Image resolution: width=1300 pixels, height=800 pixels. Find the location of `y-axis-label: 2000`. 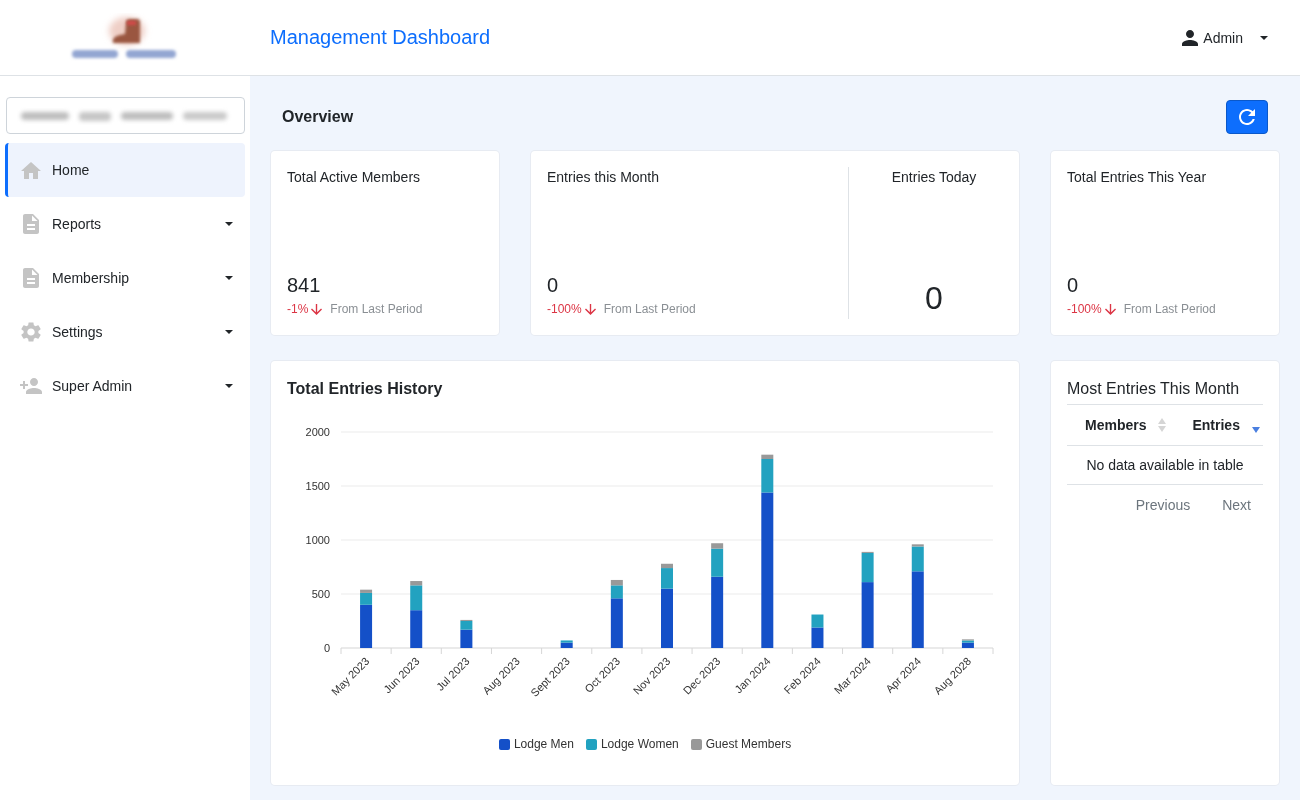

y-axis-label: 2000 is located at coordinates (317, 432).